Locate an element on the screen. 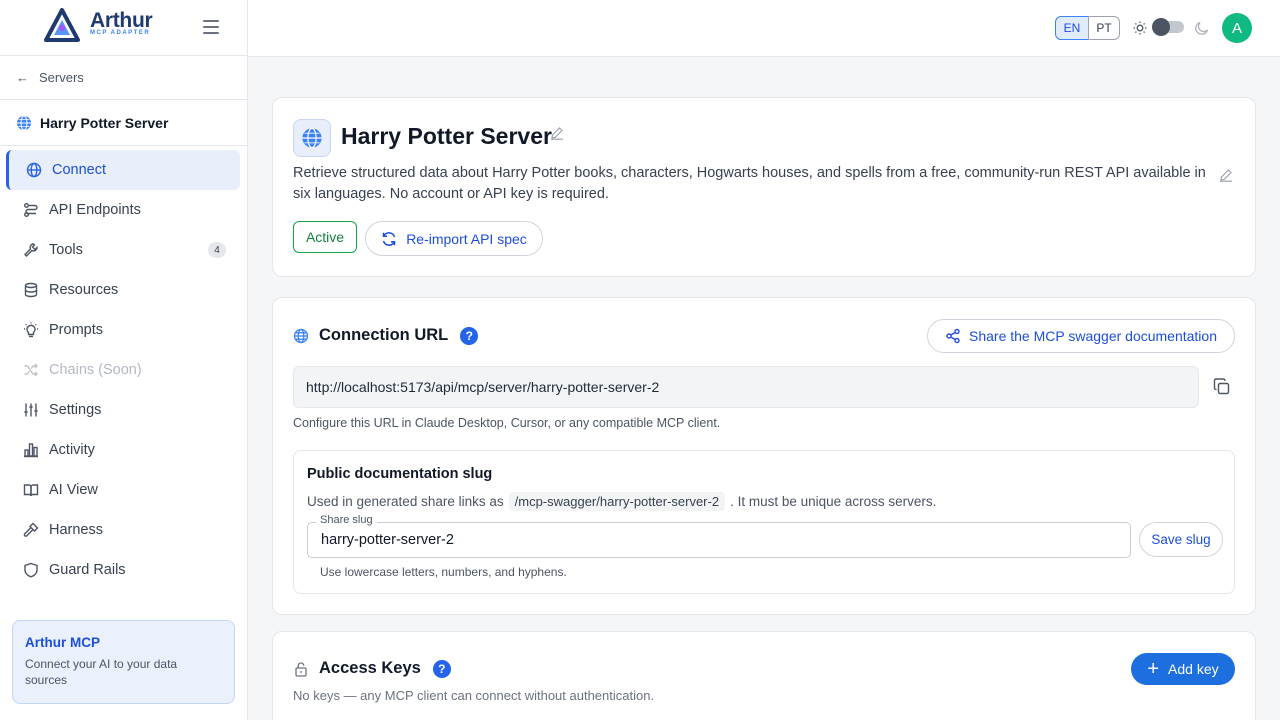 Image resolution: width=1280 pixels, height=720 pixels. access-keys-heading: Access Keys ? is located at coordinates (372, 668).